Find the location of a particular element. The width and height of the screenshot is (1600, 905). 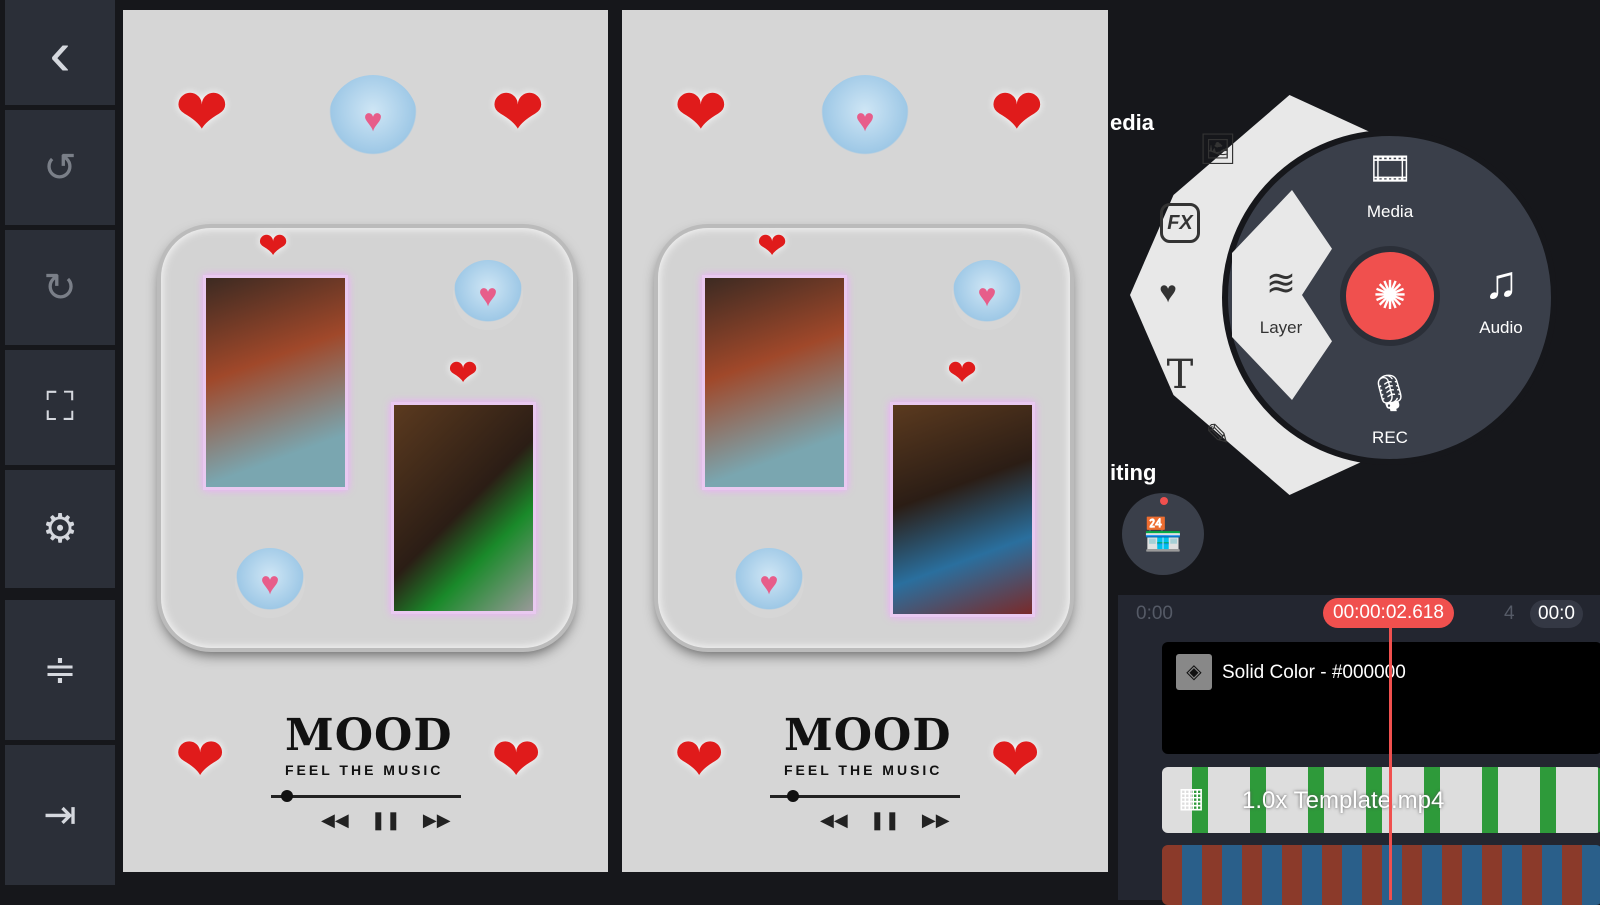

film-icon: ▦ is located at coordinates (1191, 797).